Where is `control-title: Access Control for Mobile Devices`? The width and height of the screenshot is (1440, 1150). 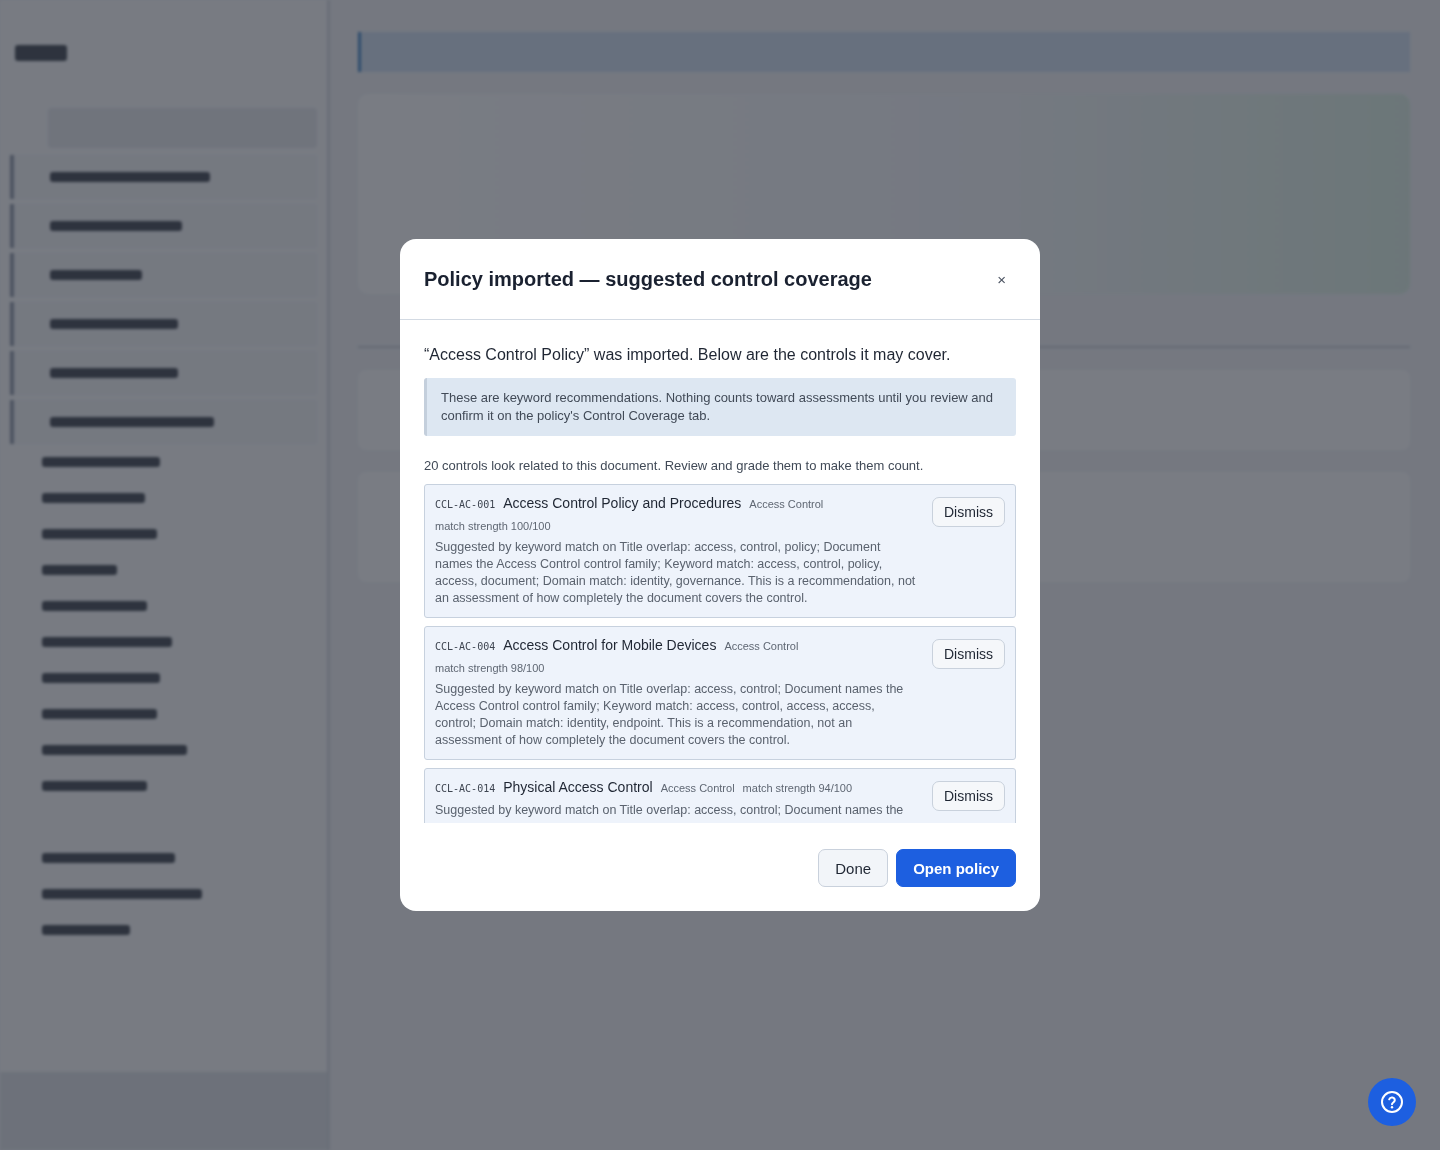
control-title: Access Control for Mobile Devices is located at coordinates (610, 645).